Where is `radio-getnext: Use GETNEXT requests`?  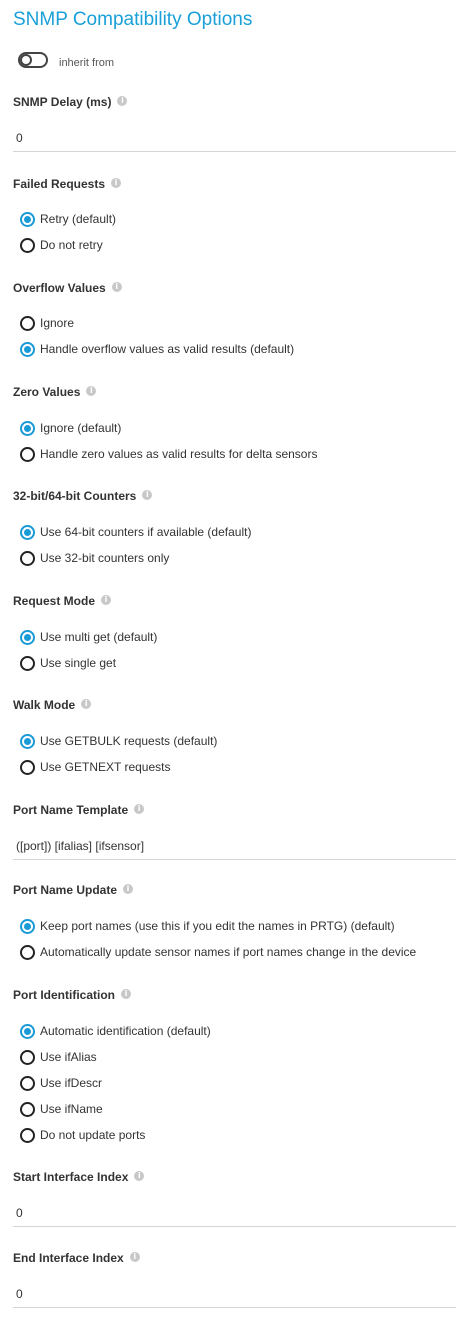 radio-getnext: Use GETNEXT requests is located at coordinates (95, 767).